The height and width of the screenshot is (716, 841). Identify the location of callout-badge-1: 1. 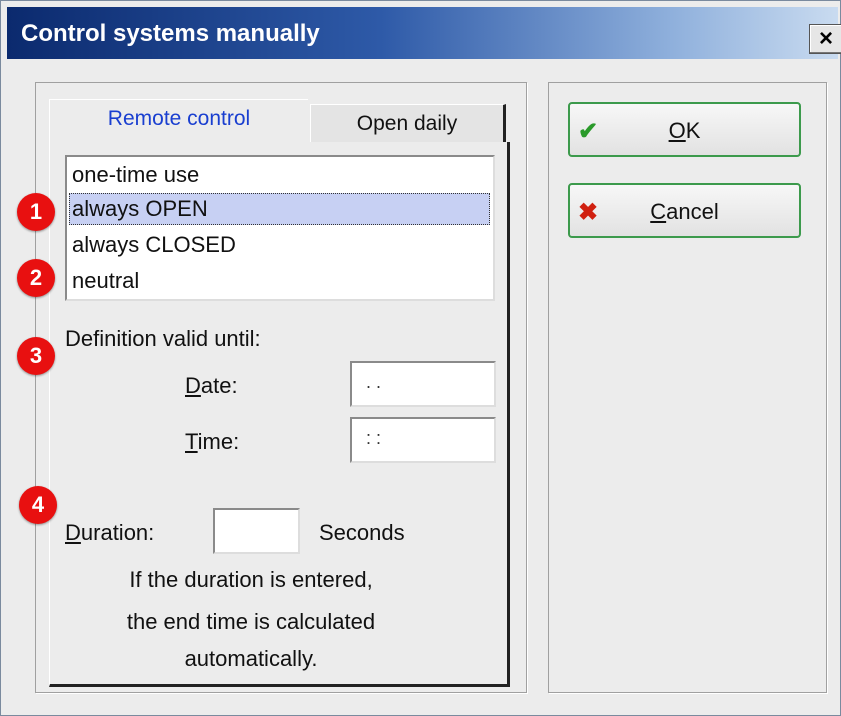
(36, 212).